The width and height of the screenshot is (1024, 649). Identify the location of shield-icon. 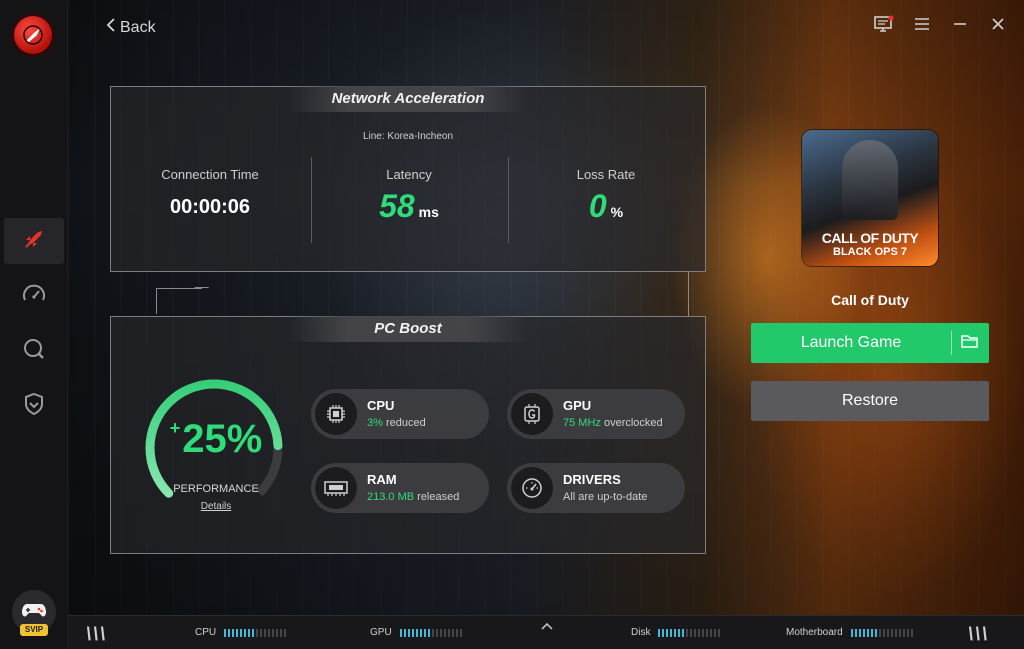
(34, 406).